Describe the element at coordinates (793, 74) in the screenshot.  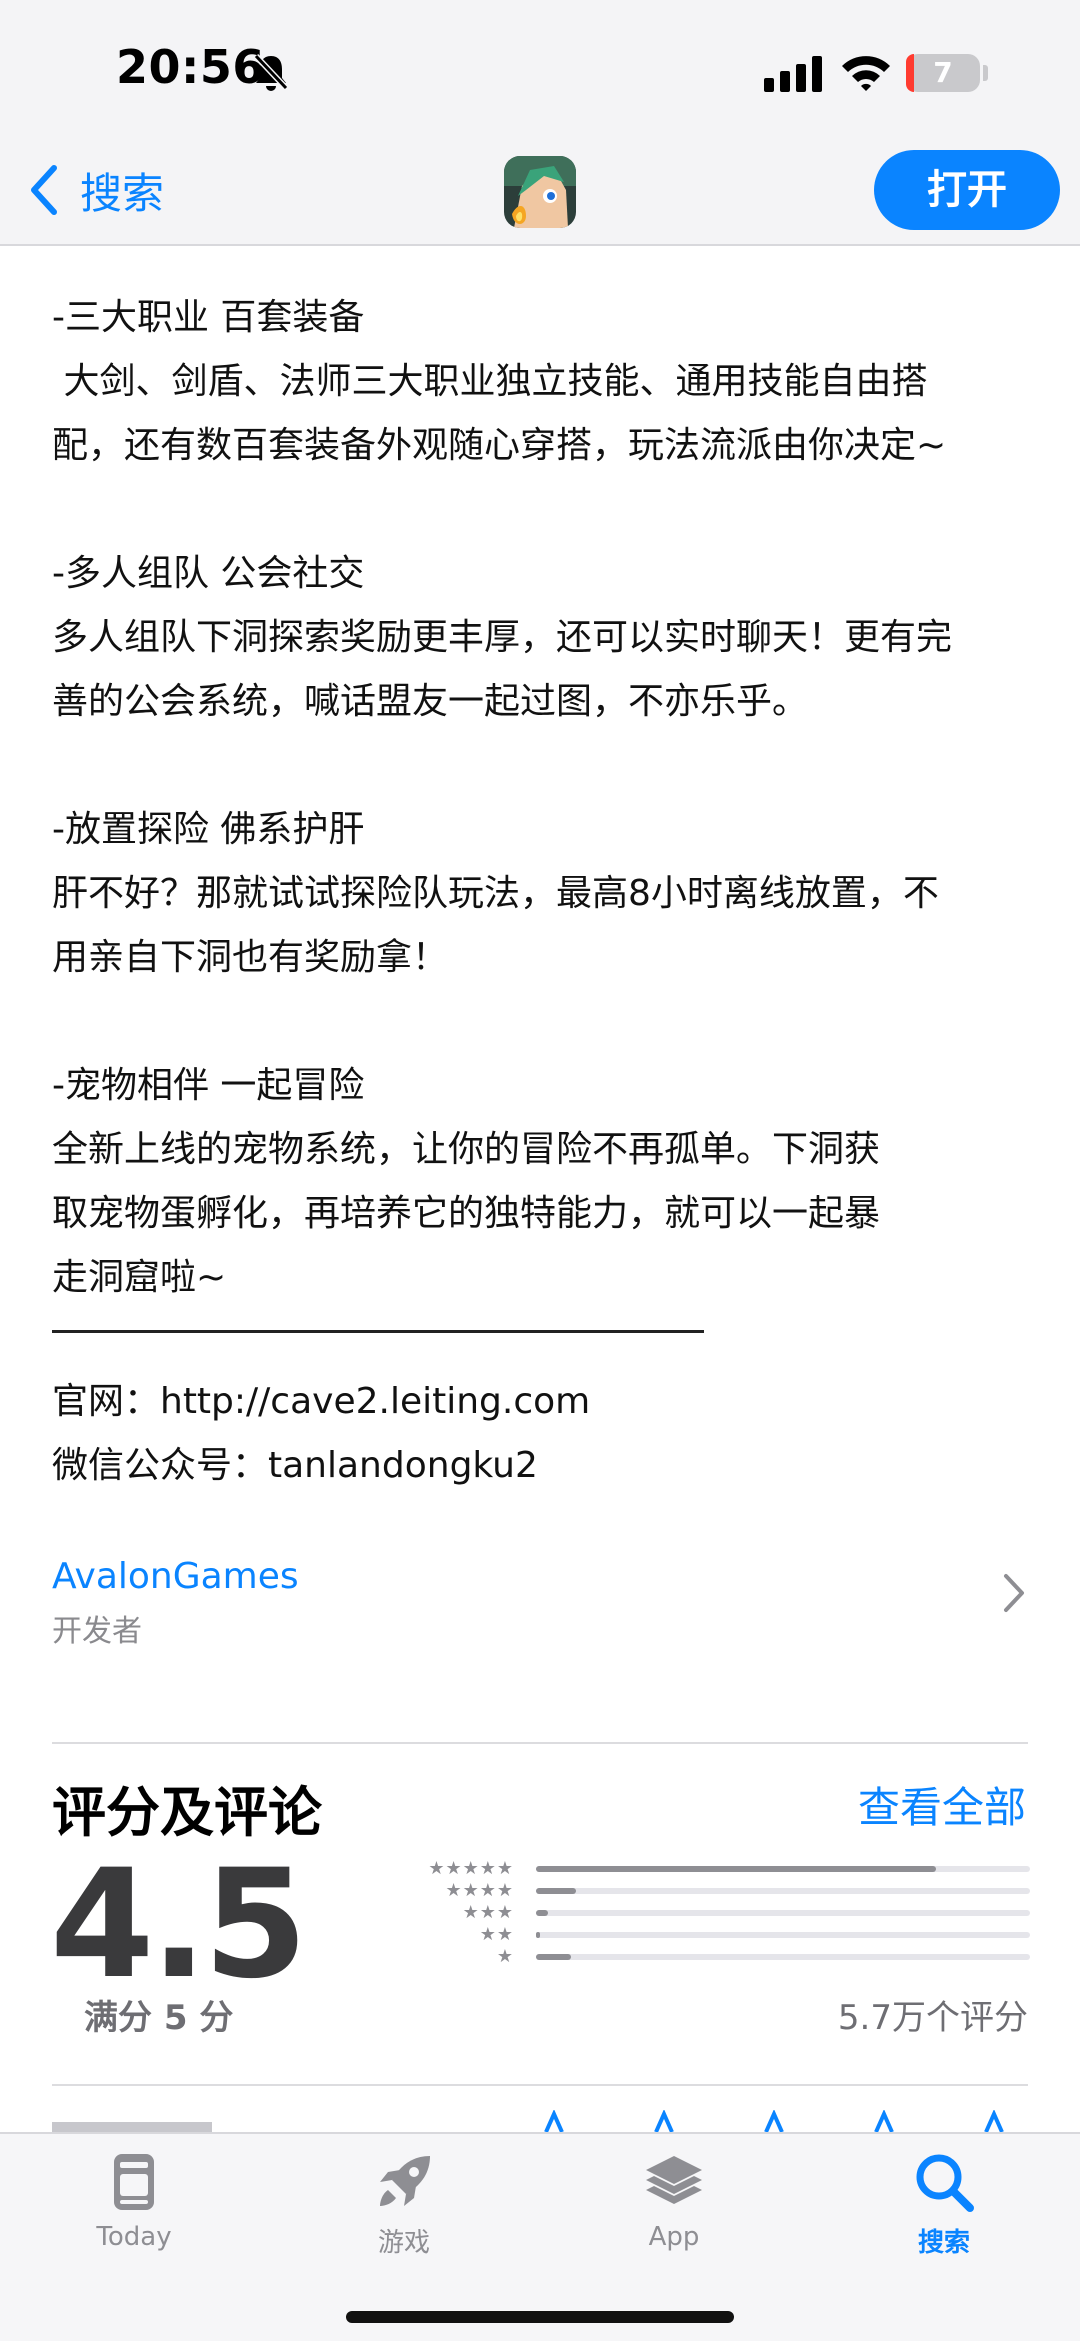
I see `cellular-signal-icon` at that location.